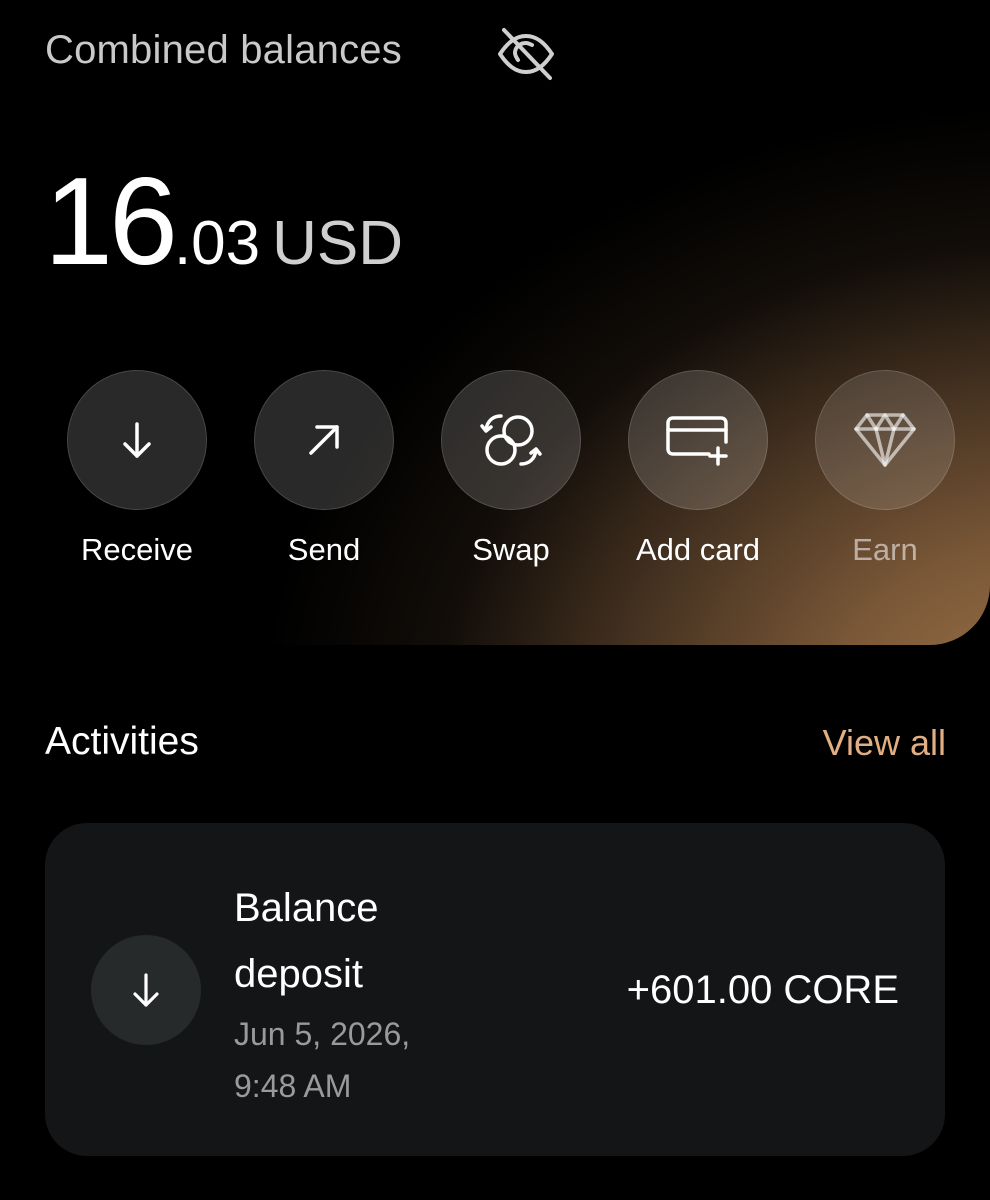 This screenshot has width=990, height=1200. What do you see at coordinates (698, 549) in the screenshot?
I see `add-card-label: Add card` at bounding box center [698, 549].